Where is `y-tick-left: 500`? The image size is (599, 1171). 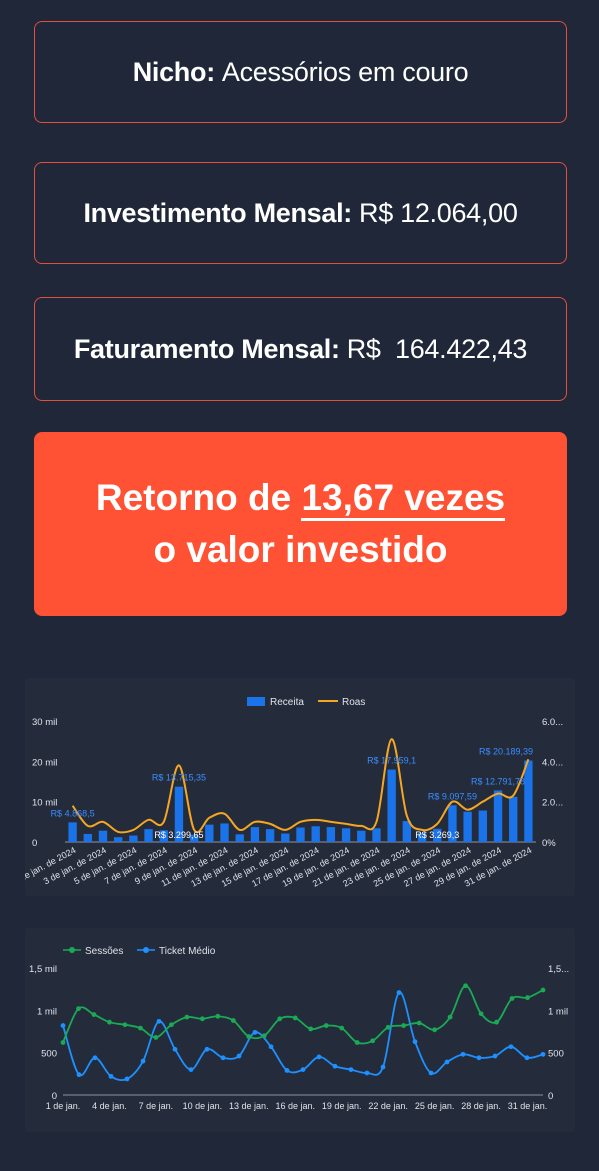
y-tick-left: 500 is located at coordinates (49, 1054).